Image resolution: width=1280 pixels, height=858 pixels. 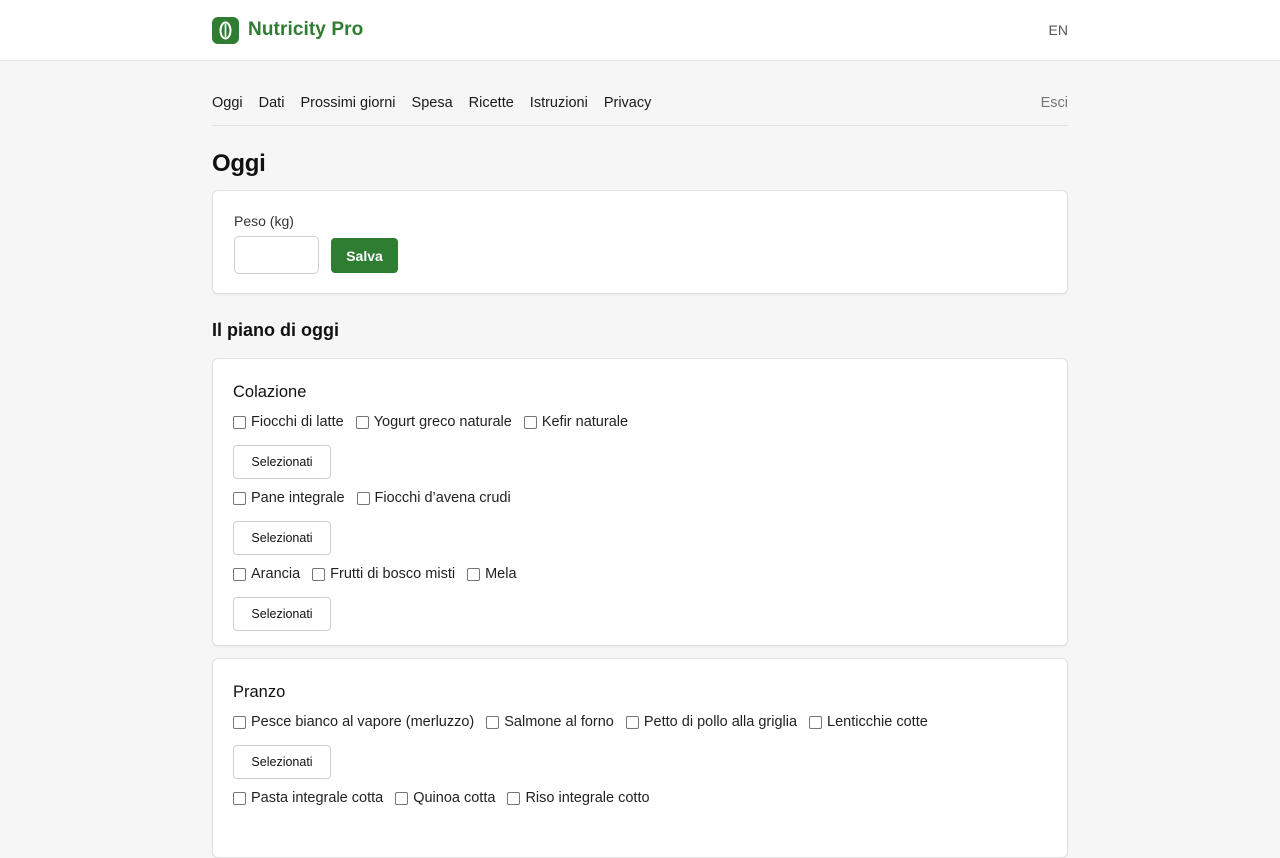 What do you see at coordinates (227, 103) in the screenshot?
I see `nav-item-oggi: Oggi` at bounding box center [227, 103].